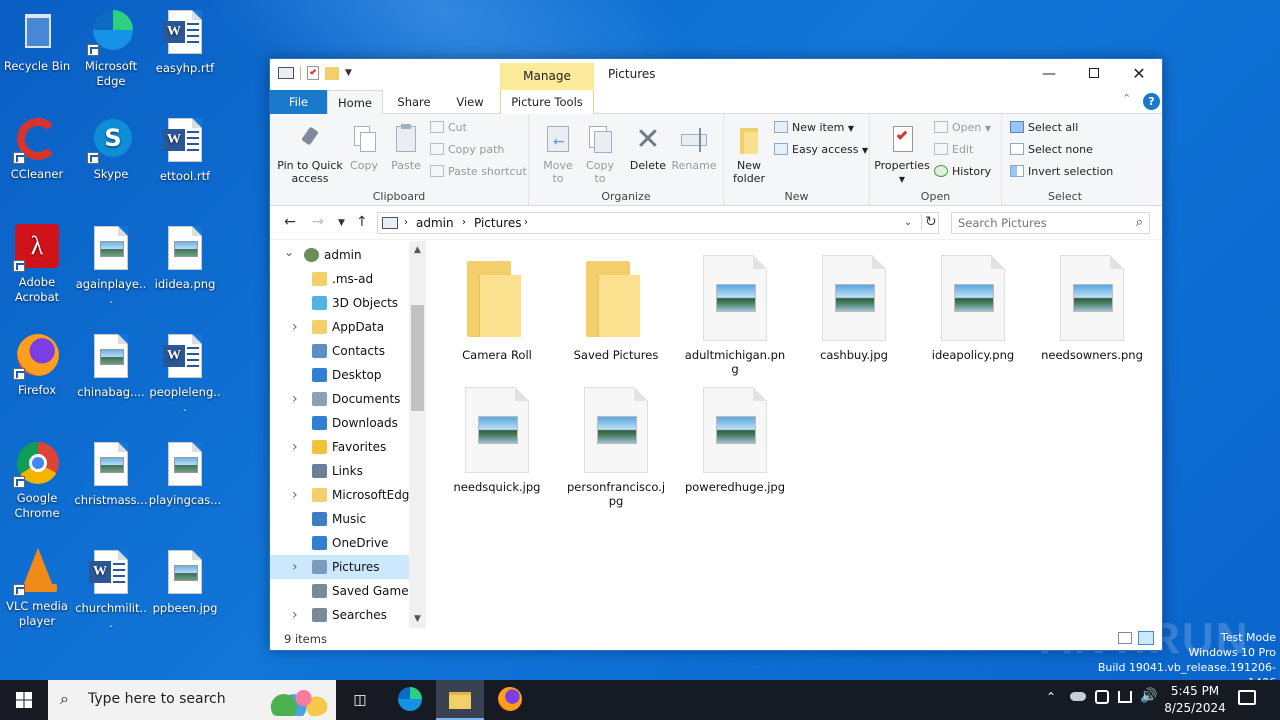 The width and height of the screenshot is (1280, 720). I want to click on cut-button: Cut, so click(448, 128).